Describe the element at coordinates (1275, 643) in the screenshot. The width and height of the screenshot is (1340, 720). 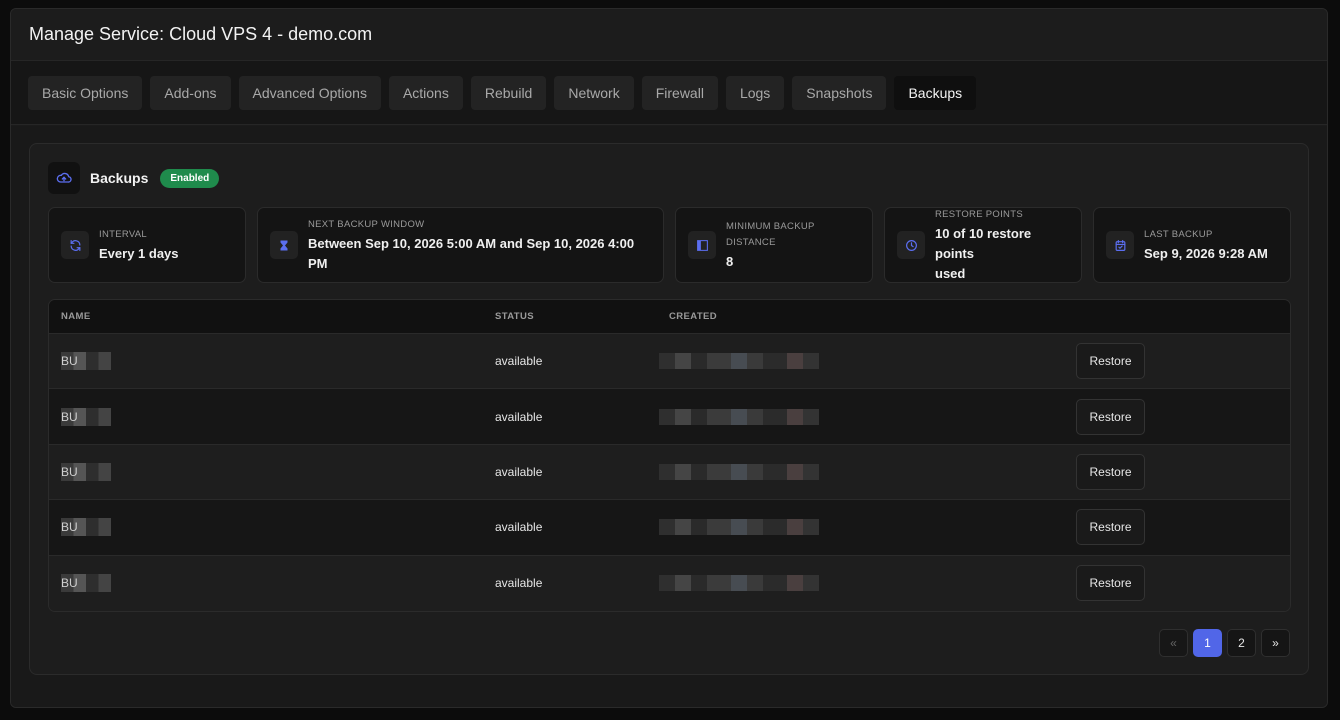
I see `next-page-button: »` at that location.